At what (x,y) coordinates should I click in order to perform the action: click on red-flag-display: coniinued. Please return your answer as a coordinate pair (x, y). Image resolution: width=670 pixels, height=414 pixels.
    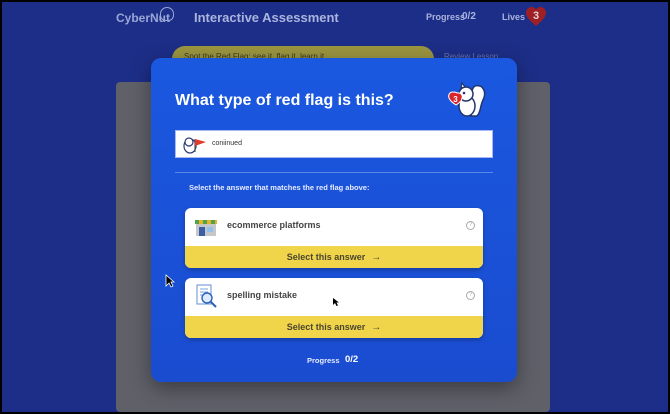
    Looking at the image, I should click on (334, 144).